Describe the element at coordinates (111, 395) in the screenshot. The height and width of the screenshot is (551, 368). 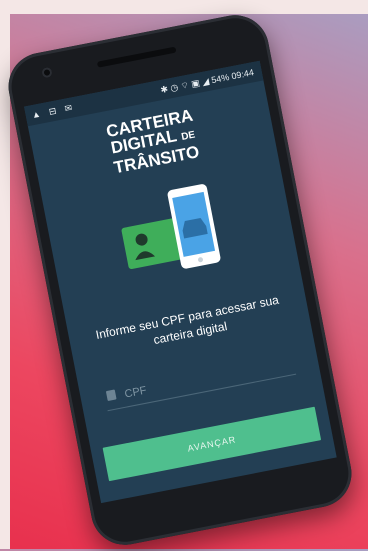
I see `id-card-icon` at that location.